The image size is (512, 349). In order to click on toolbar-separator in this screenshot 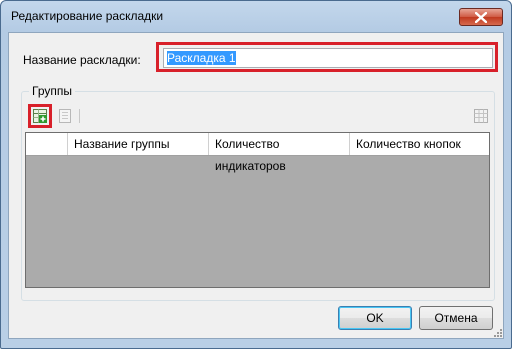, I will do `click(79, 116)`.